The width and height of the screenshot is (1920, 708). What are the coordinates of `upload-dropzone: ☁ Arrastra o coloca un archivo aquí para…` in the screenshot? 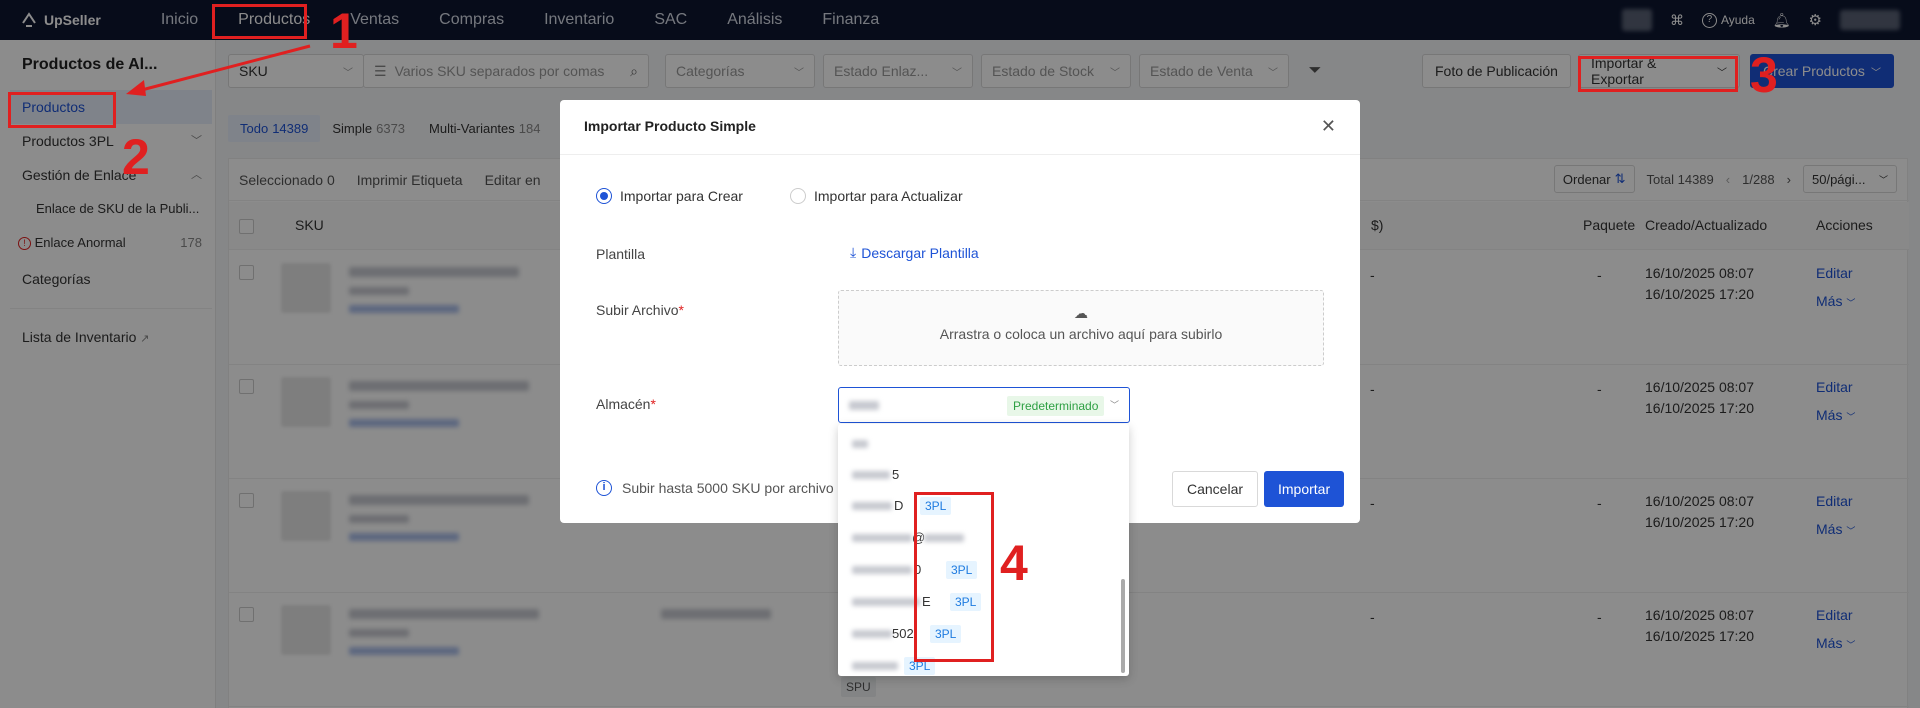 It's located at (1081, 328).